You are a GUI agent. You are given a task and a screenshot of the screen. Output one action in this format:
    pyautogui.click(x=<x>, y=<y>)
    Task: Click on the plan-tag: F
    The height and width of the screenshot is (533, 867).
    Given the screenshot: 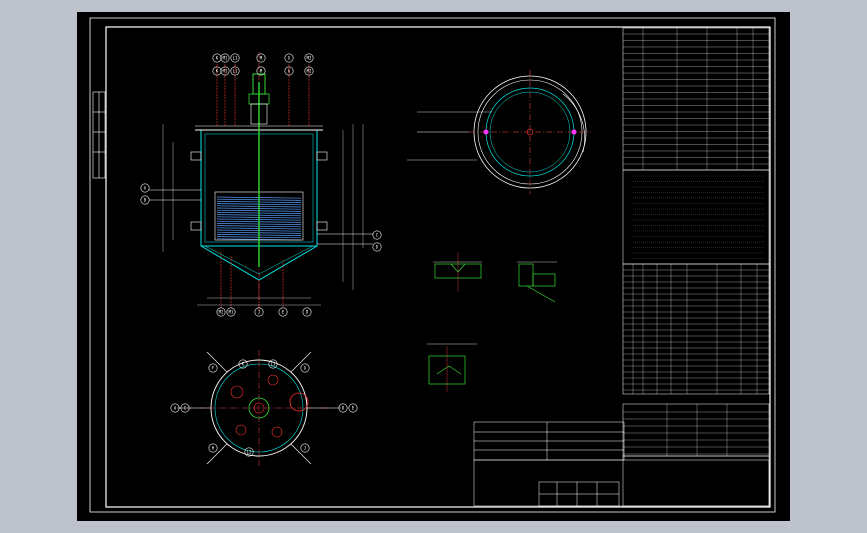 What is the action you would take?
    pyautogui.click(x=213, y=368)
    